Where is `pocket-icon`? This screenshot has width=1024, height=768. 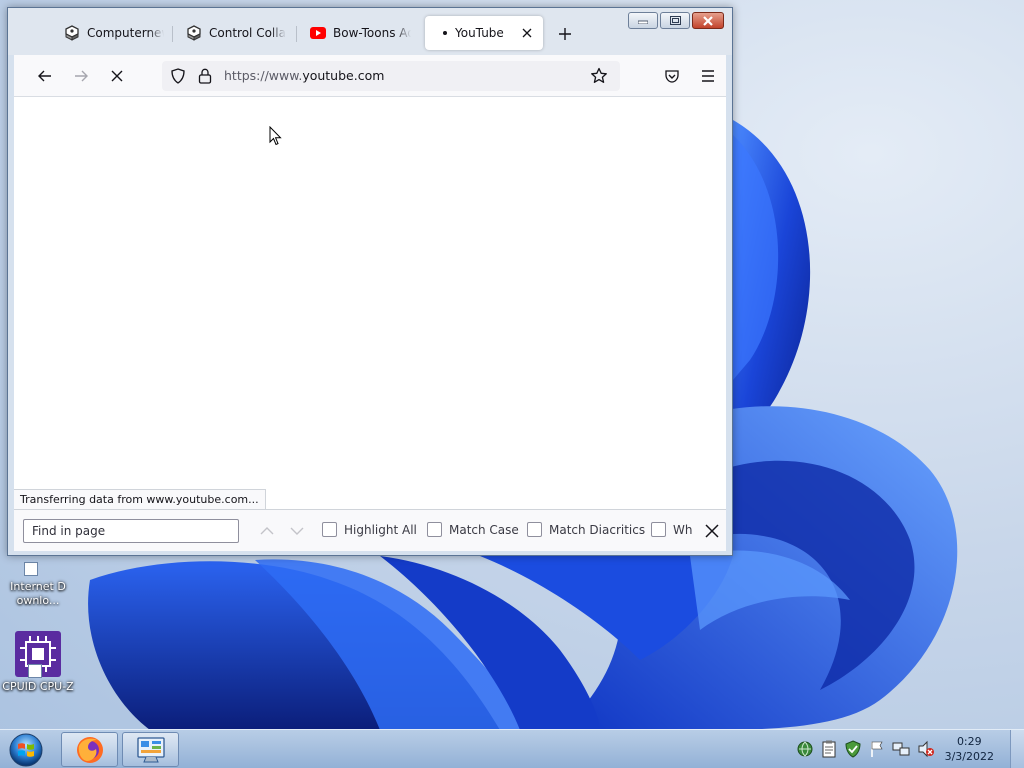
pocket-icon is located at coordinates (672, 76).